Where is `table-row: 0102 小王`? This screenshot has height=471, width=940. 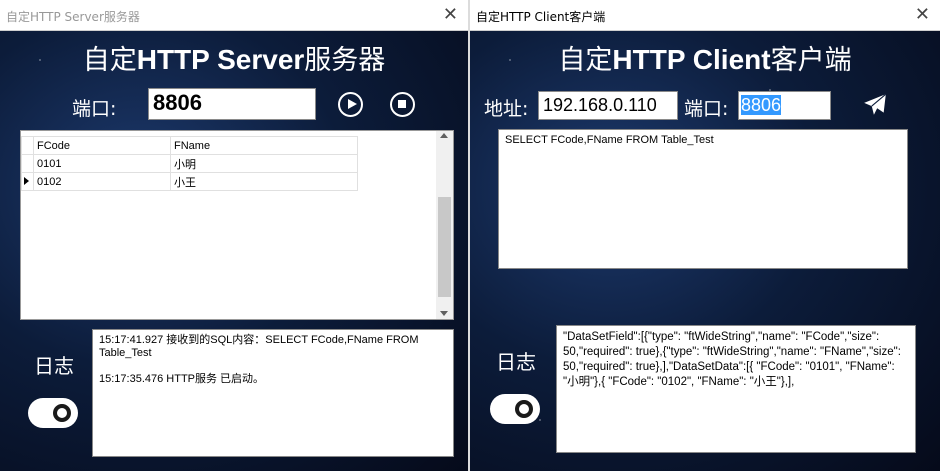
table-row: 0102 小王 is located at coordinates (189, 181).